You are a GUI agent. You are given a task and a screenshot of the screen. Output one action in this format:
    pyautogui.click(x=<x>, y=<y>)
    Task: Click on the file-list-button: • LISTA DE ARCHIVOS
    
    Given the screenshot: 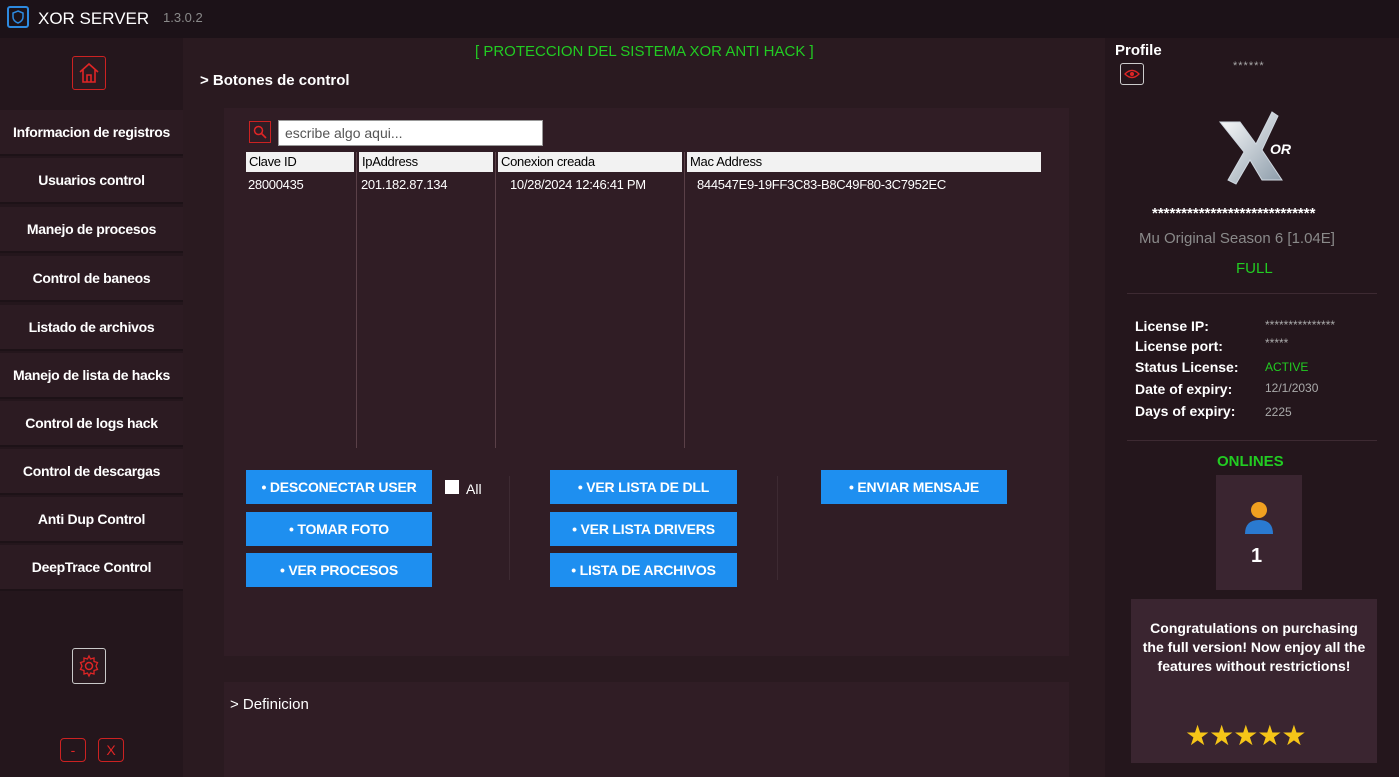 What is the action you would take?
    pyautogui.click(x=643, y=570)
    